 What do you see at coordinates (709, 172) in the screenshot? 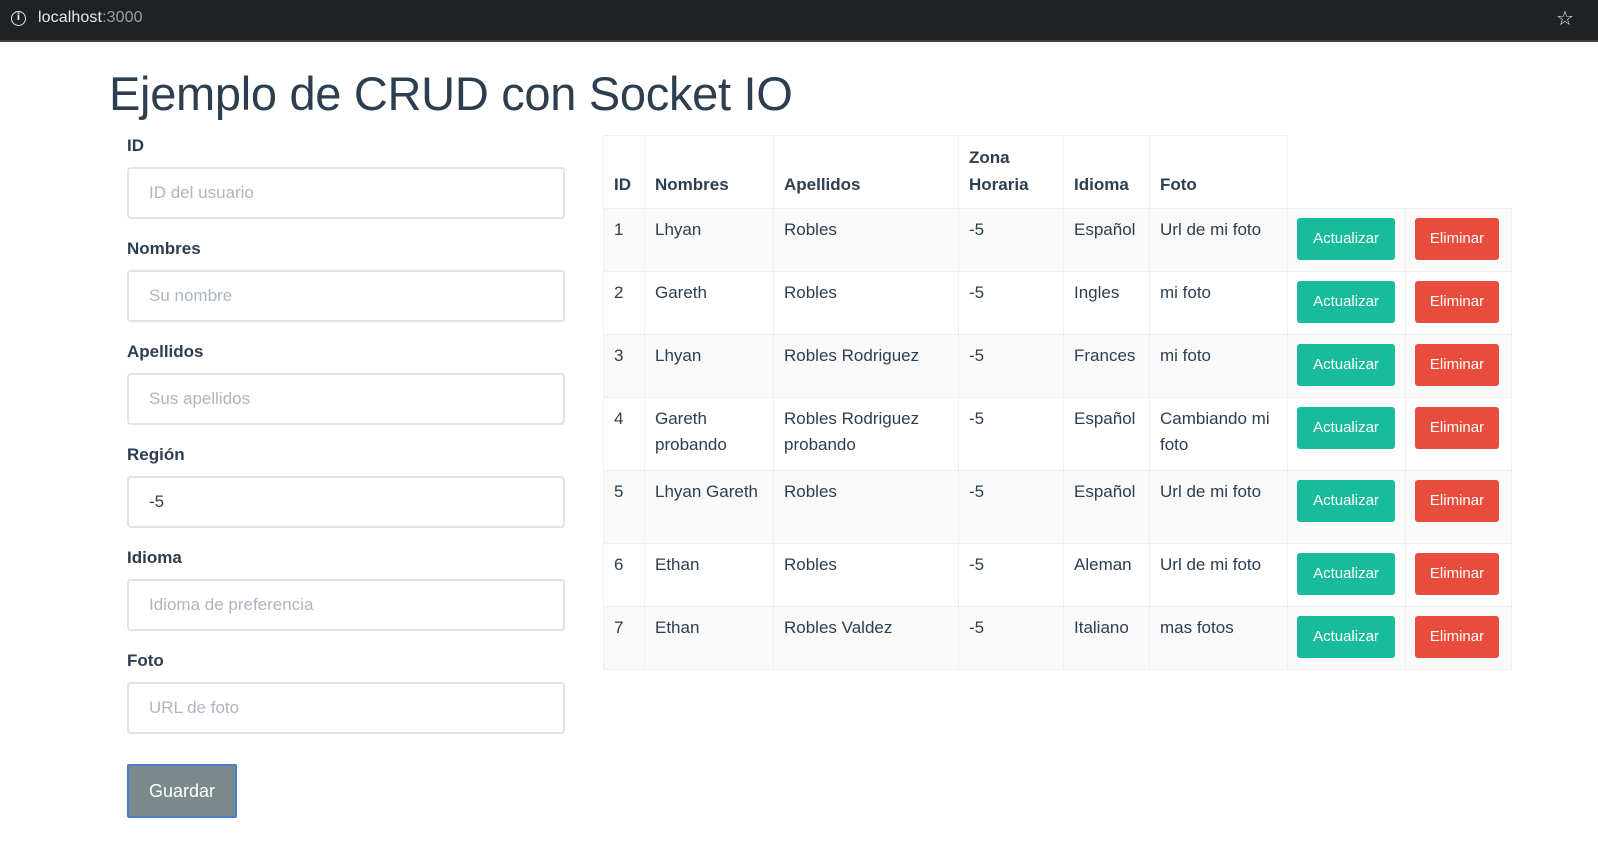
I see `header-nombres: Nombres` at bounding box center [709, 172].